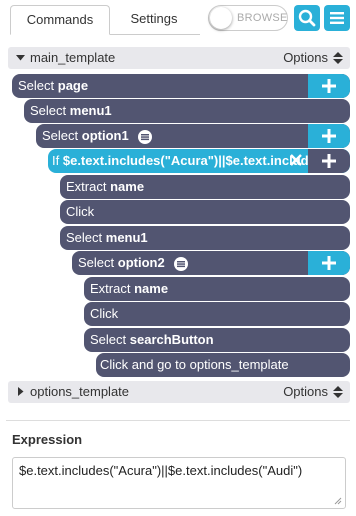 The width and height of the screenshot is (356, 516). Describe the element at coordinates (211, 263) in the screenshot. I see `command-select-option2: Select option2` at that location.